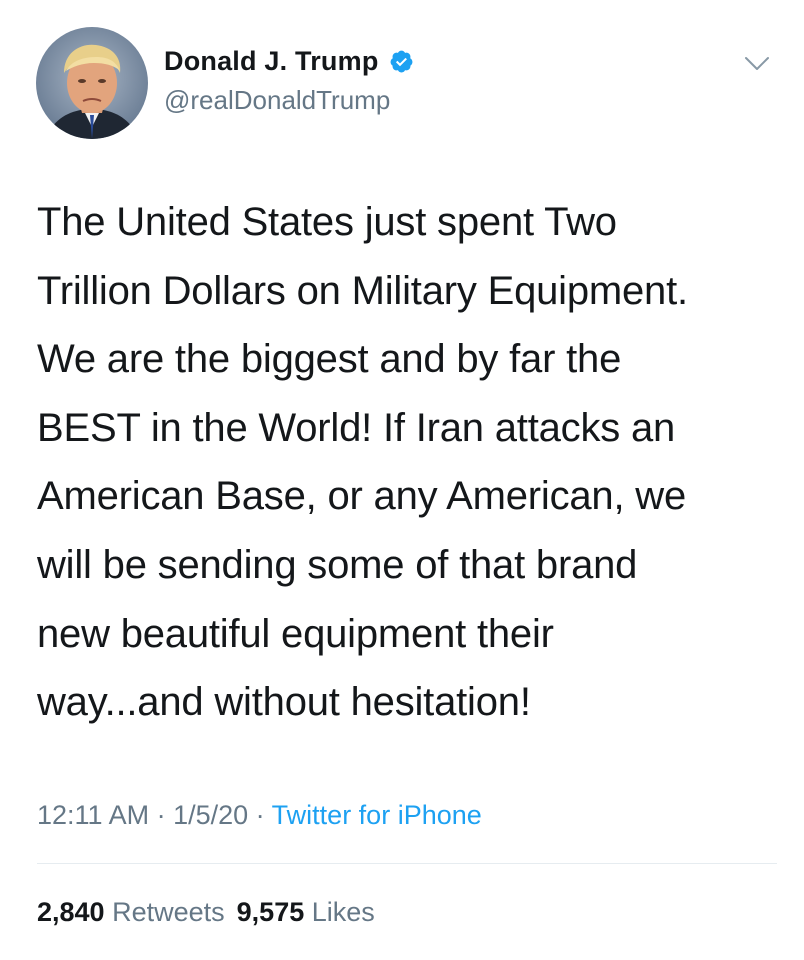 The image size is (804, 960). Describe the element at coordinates (295, 633) in the screenshot. I see `tweet-text-line: new beautiful equipment their` at that location.